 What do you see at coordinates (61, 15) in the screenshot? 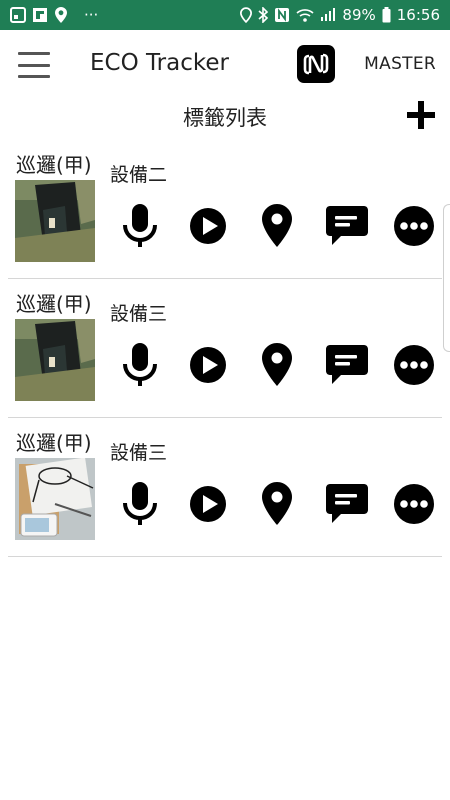
I see `location-notification-icon` at bounding box center [61, 15].